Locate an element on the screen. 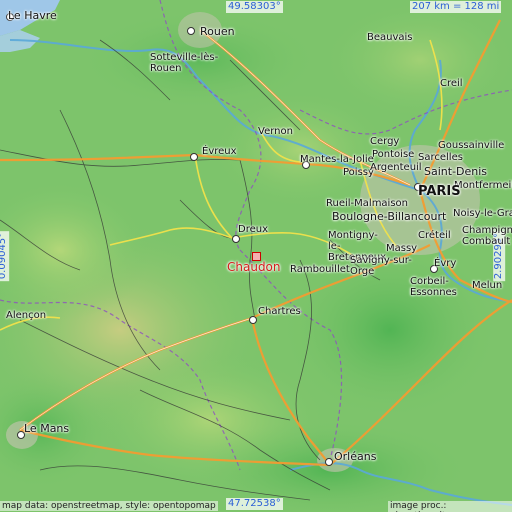 This screenshot has height=512, width=512. city-label-sarcelles: Sarcelles is located at coordinates (440, 157).